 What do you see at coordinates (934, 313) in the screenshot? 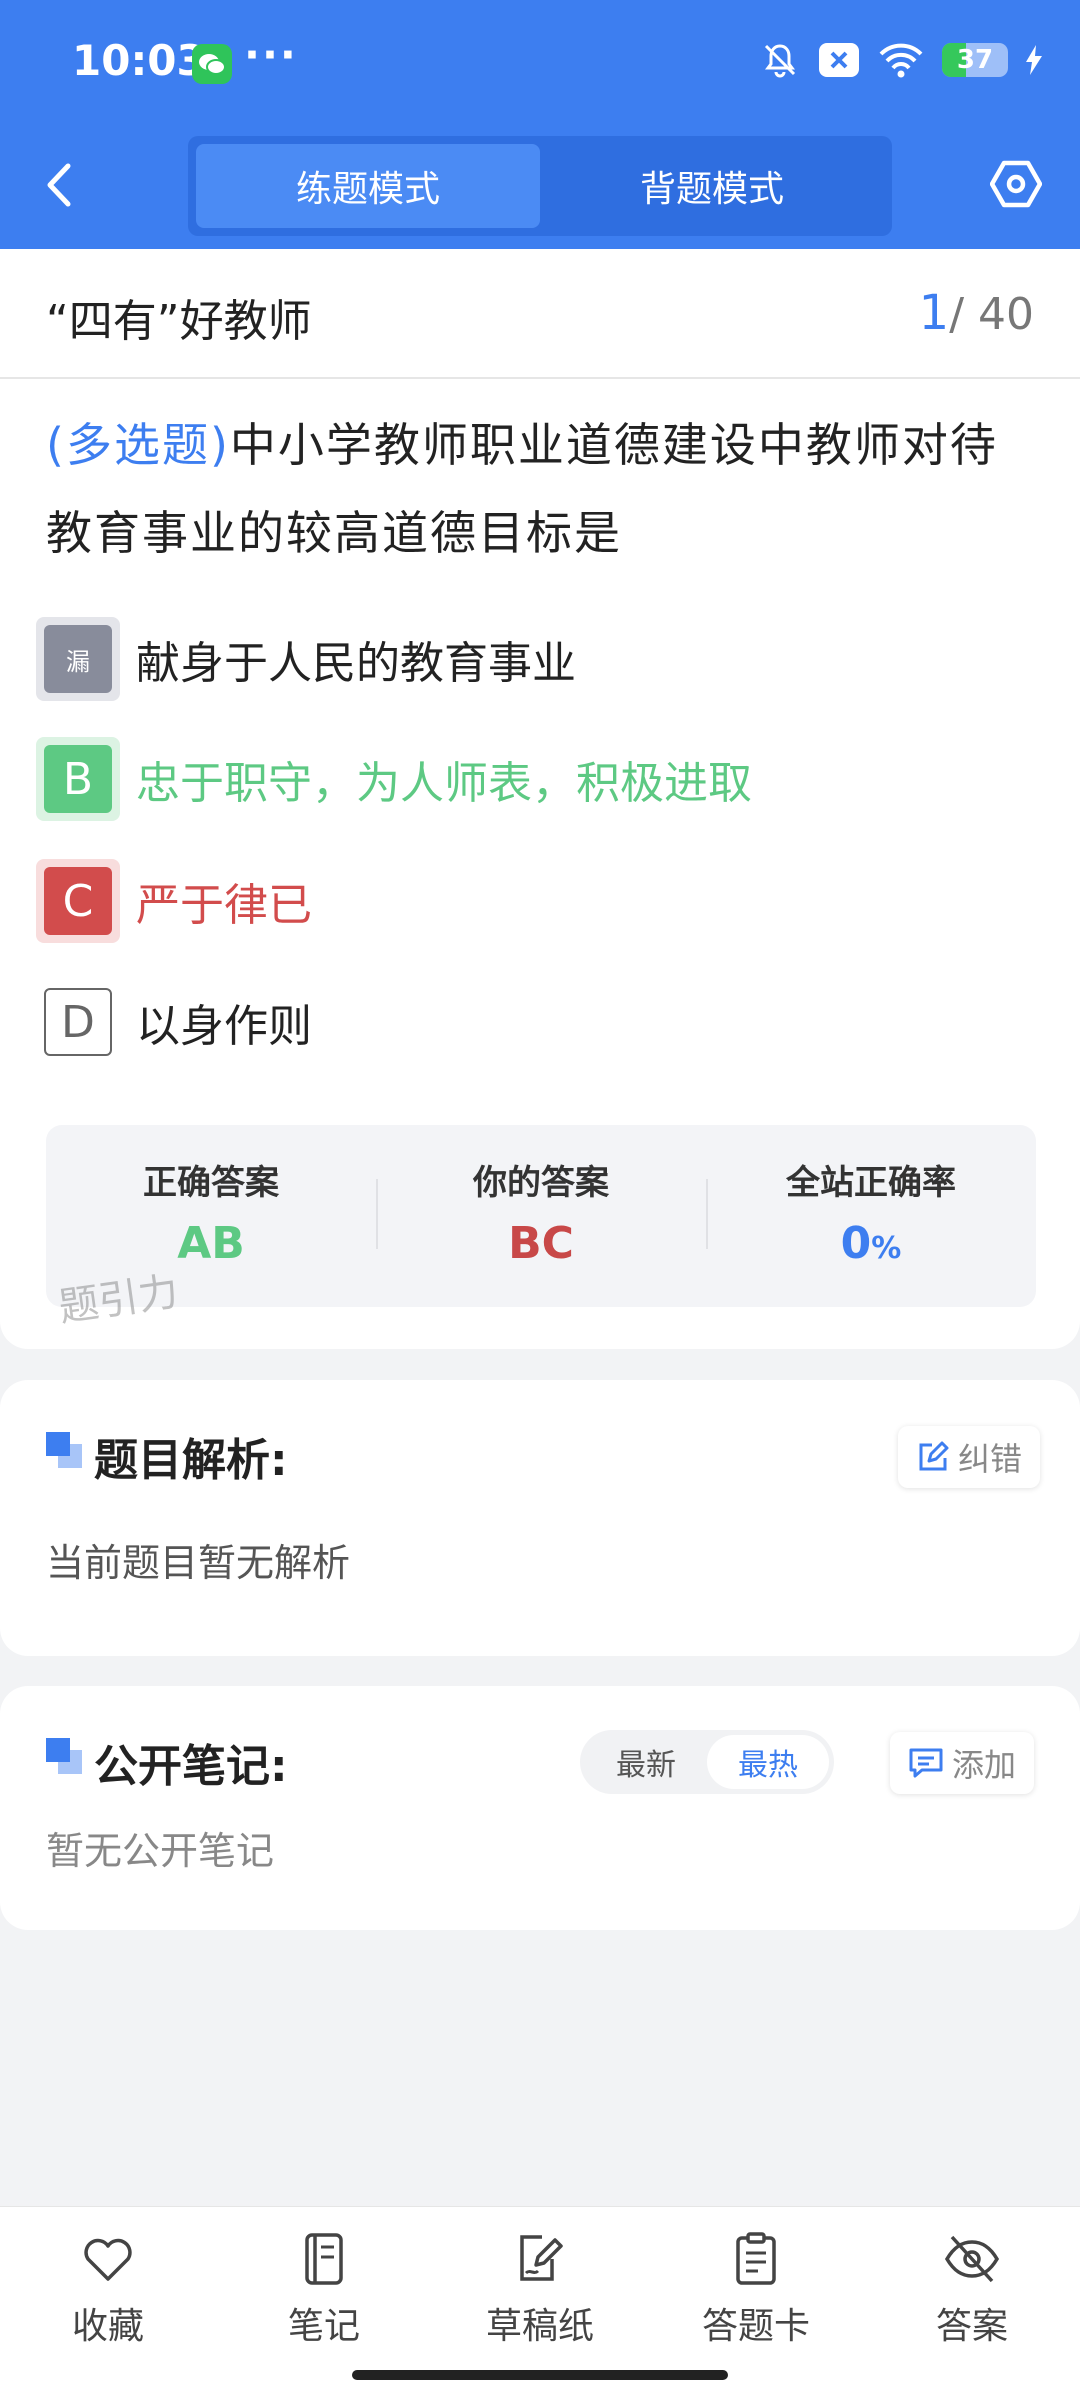
I see `current-question-number: 1` at bounding box center [934, 313].